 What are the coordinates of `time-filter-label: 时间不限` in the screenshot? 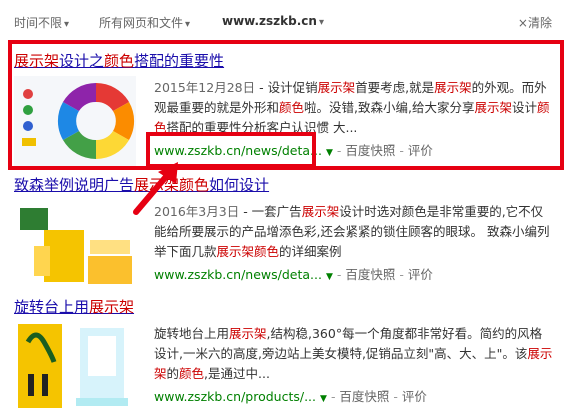 It's located at (38, 23).